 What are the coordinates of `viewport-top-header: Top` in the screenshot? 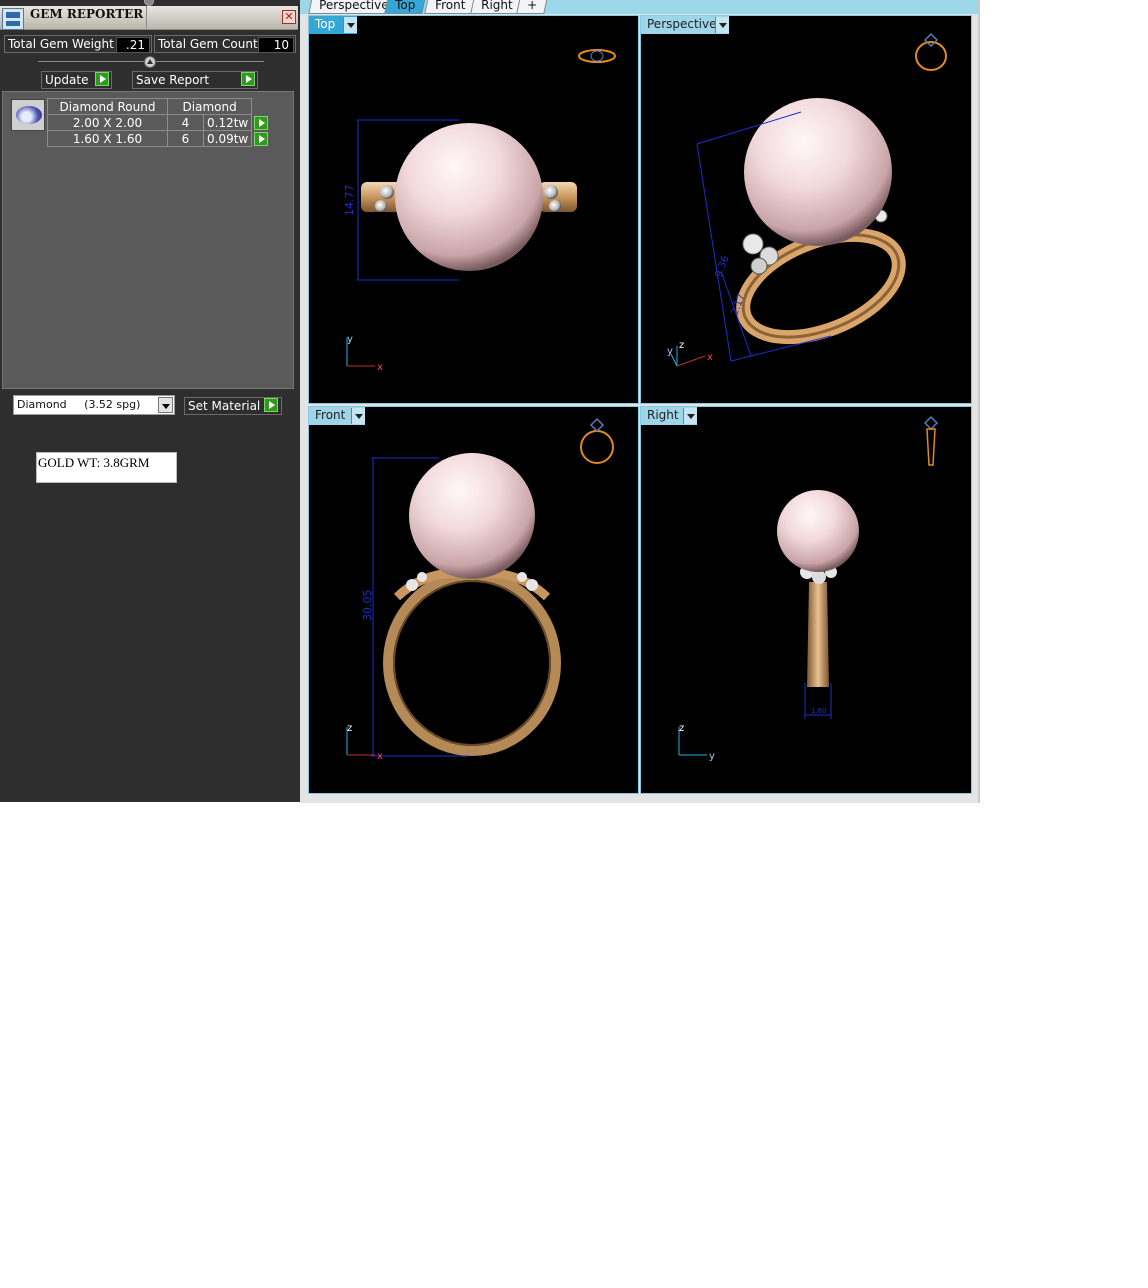 It's located at (333, 25).